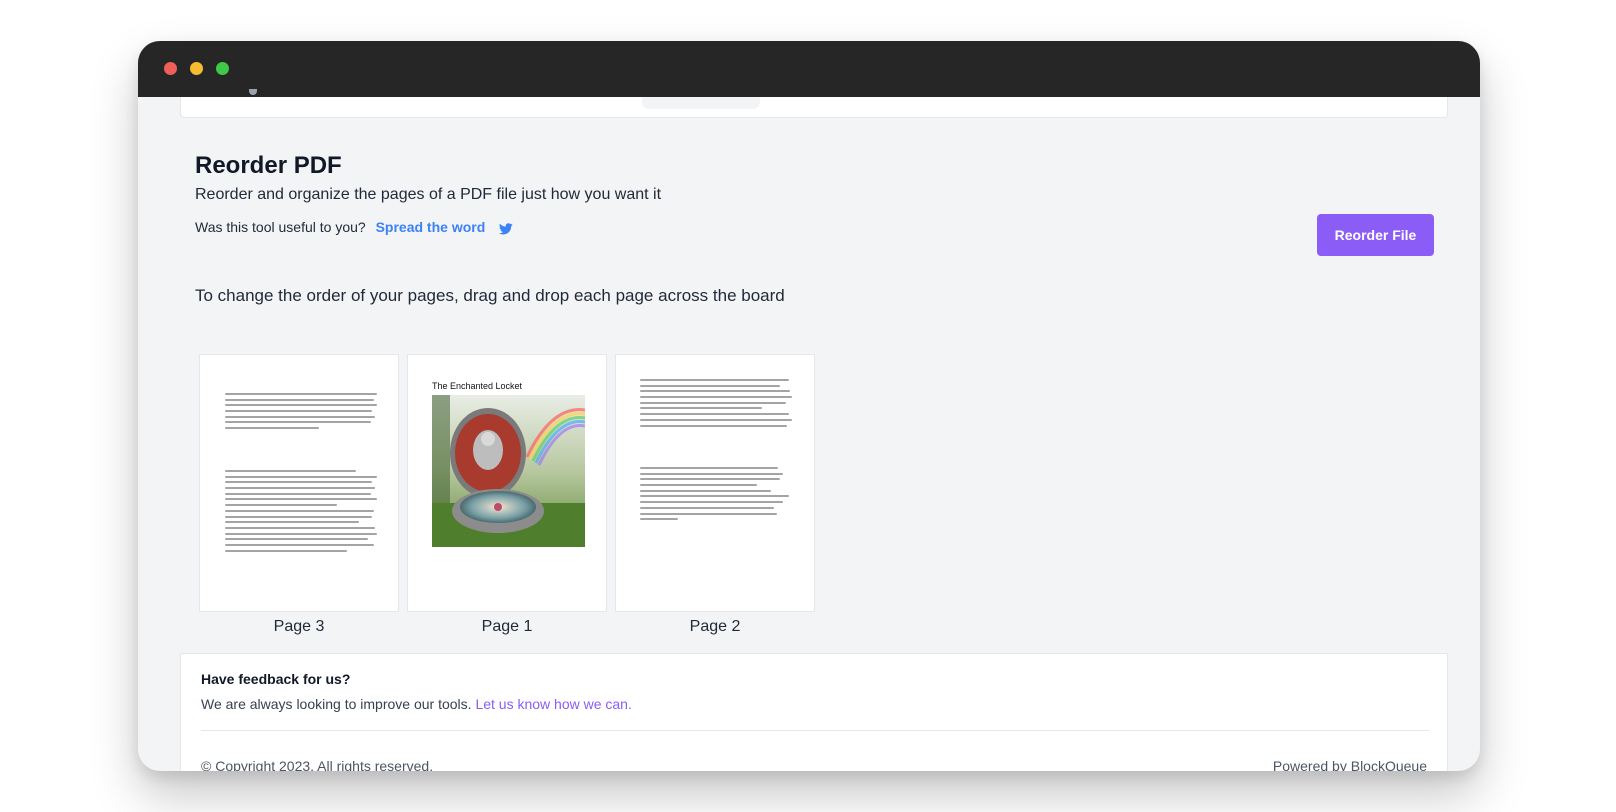 The width and height of the screenshot is (1616, 812). I want to click on spread-the-word-link: Spread the word, so click(431, 227).